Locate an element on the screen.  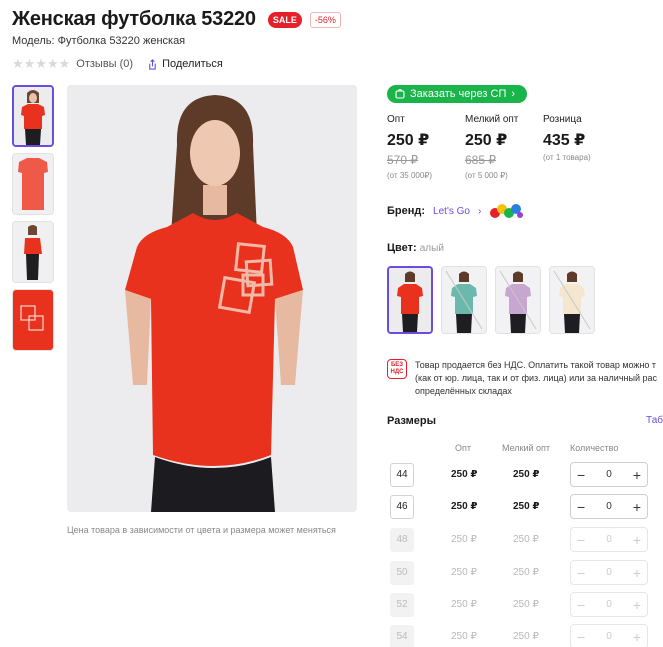
price-column-opt: Опт 250 ₽ 570 ₽ (от 35 000₽) is located at coordinates (426, 147).